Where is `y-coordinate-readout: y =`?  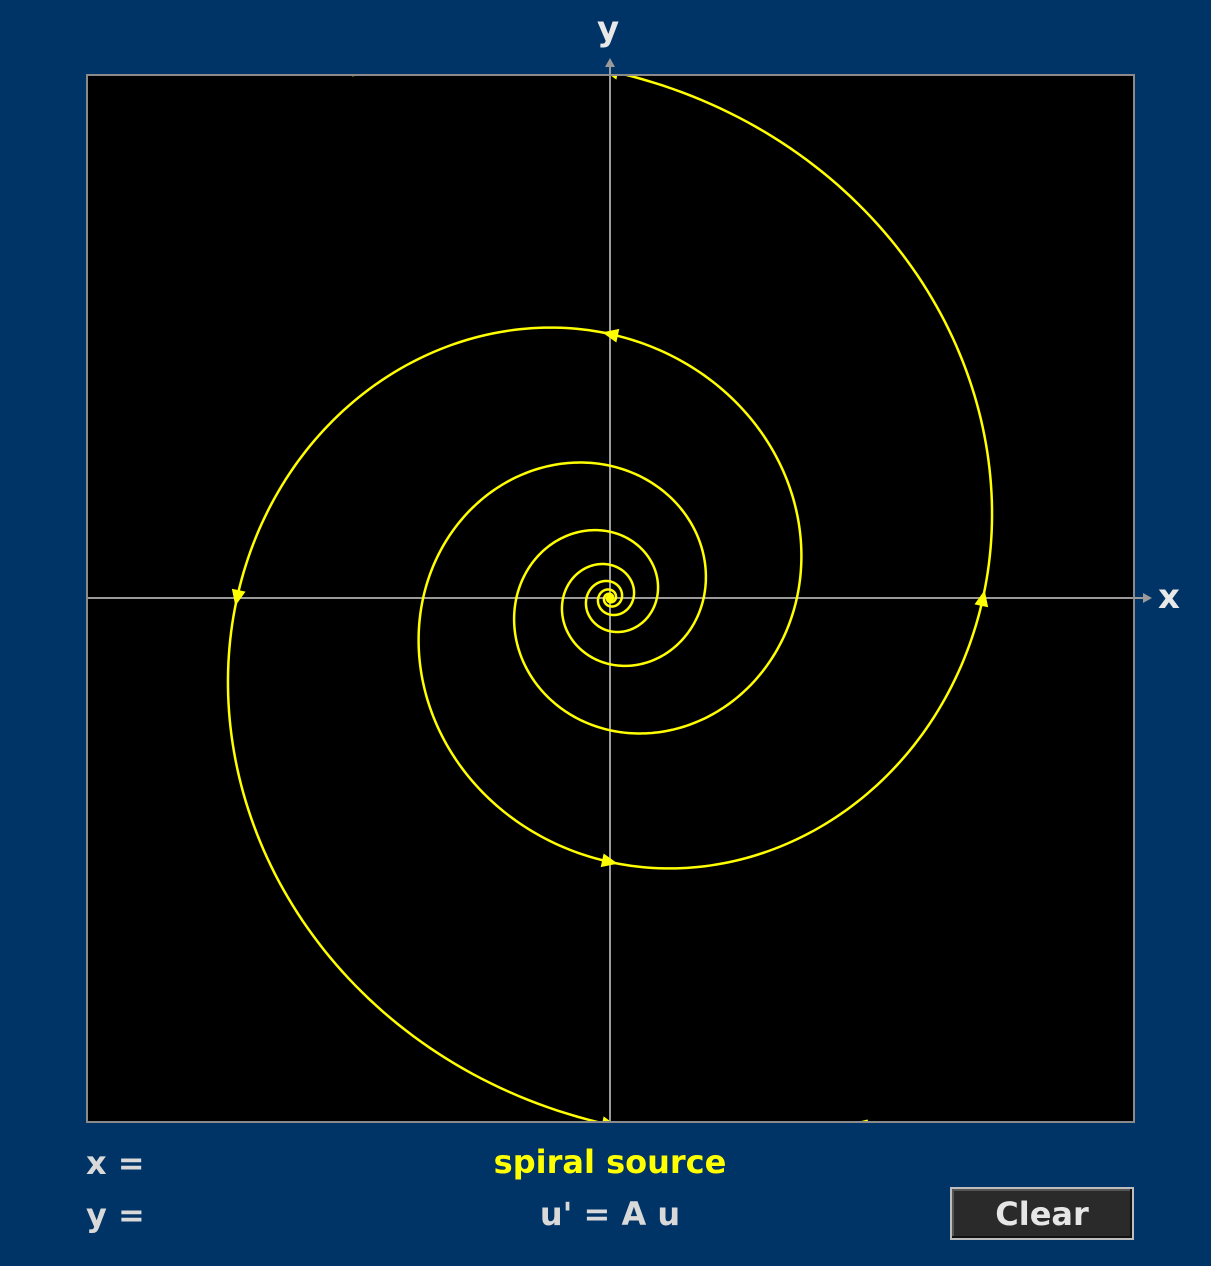
y-coordinate-readout: y = is located at coordinates (115, 1215).